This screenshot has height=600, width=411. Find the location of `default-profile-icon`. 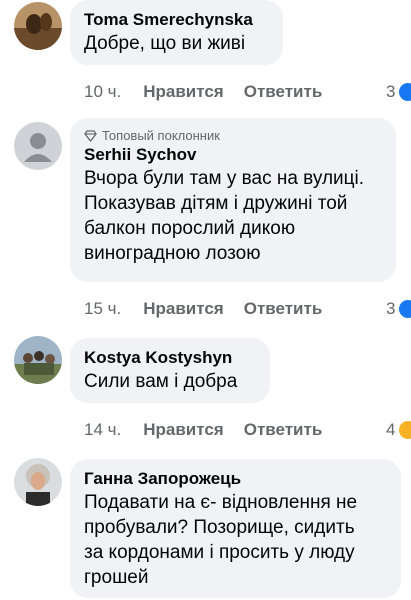

default-profile-icon is located at coordinates (38, 146).